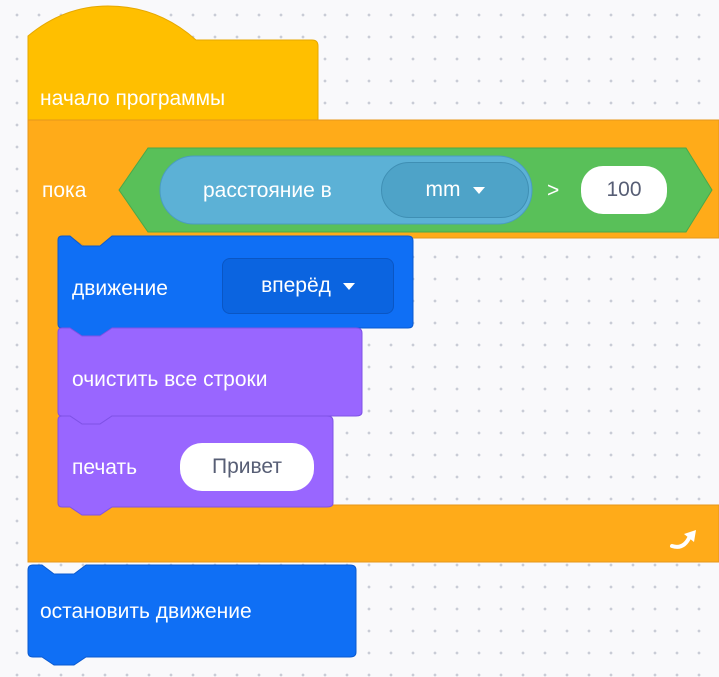  What do you see at coordinates (553, 190) in the screenshot?
I see `comparison-operator: >` at bounding box center [553, 190].